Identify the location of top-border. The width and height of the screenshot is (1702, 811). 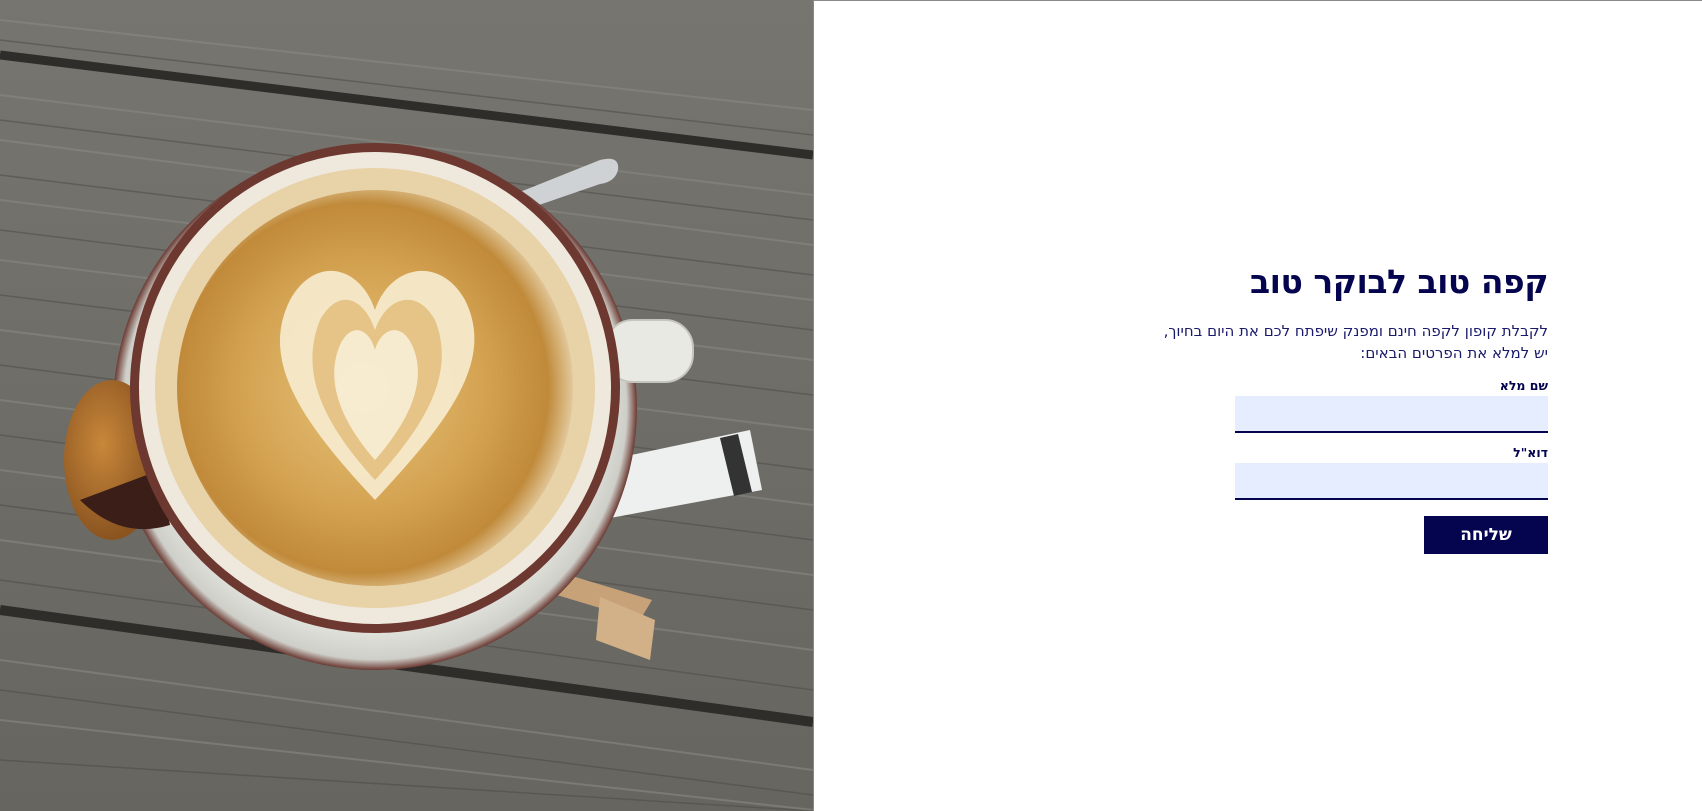
(1257, 0).